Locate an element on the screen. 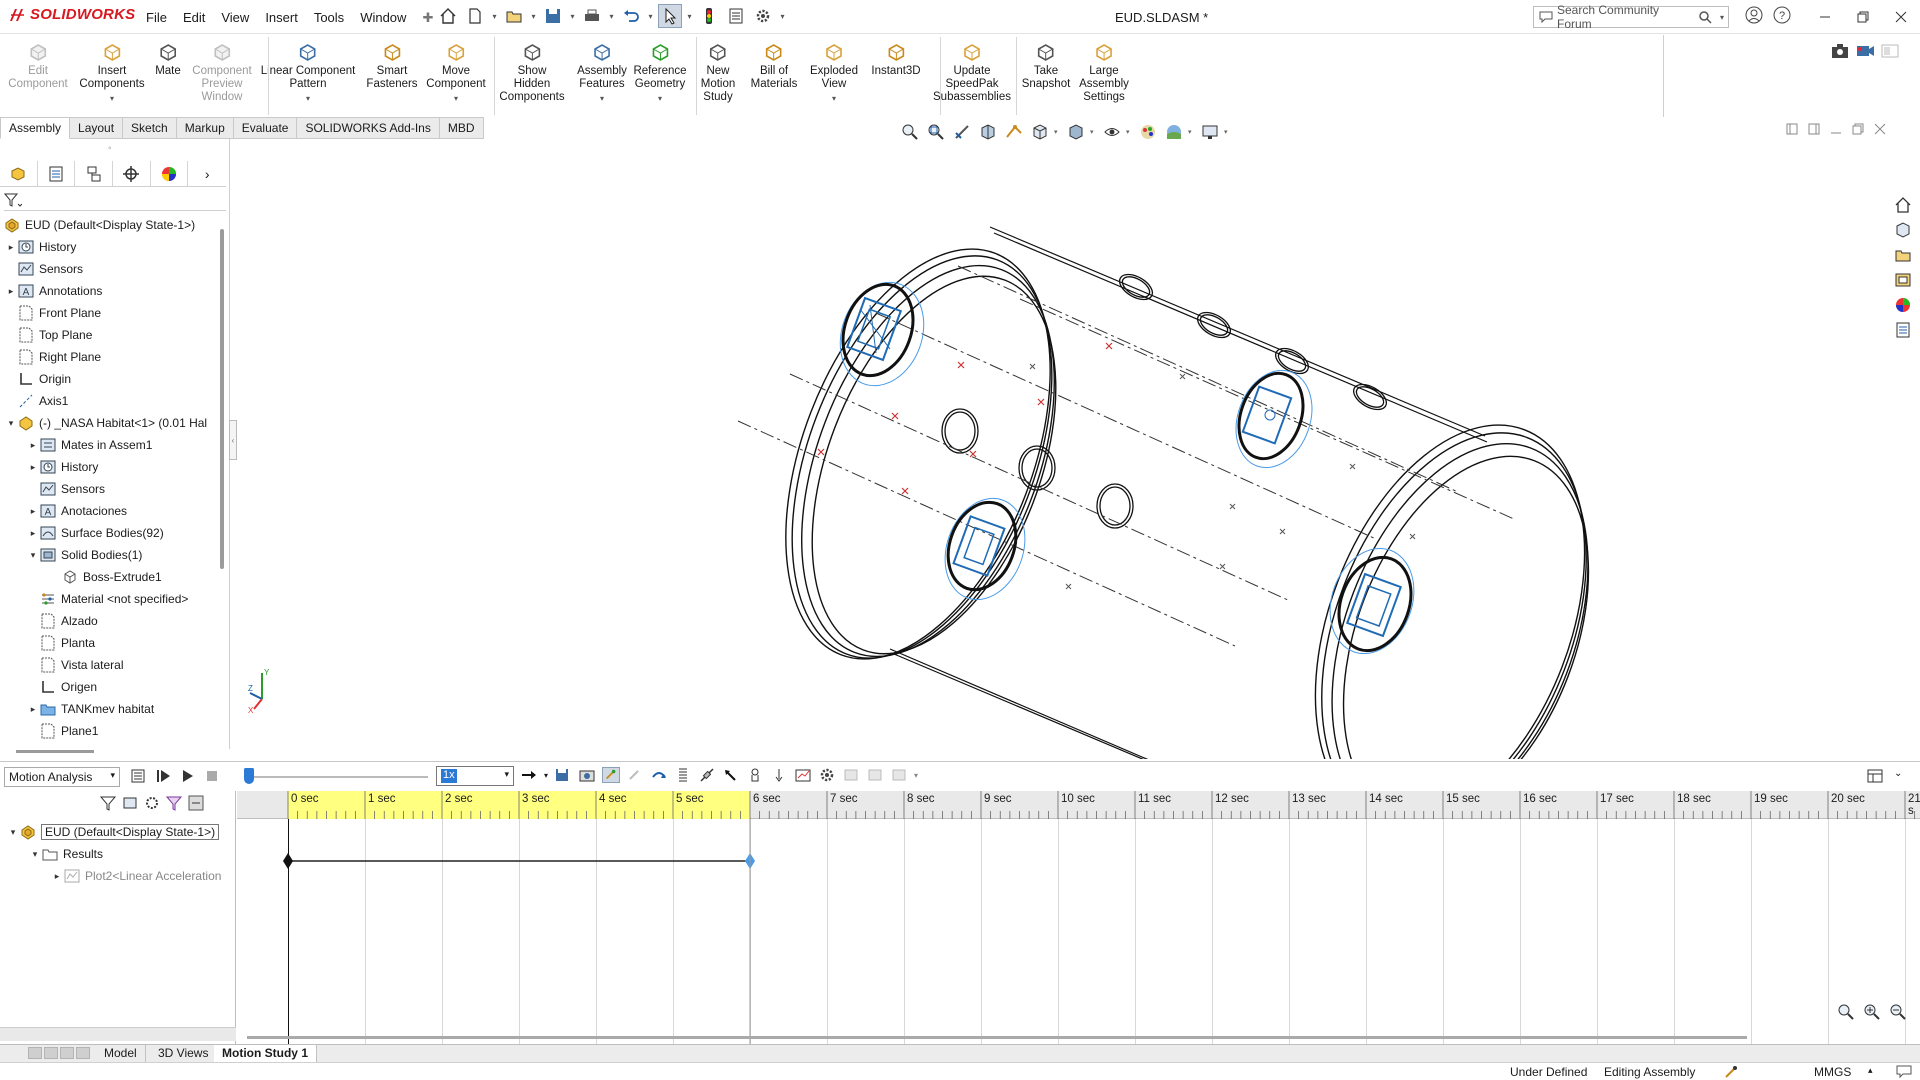  tree-item: ▸ TANKmev habitat is located at coordinates (111, 709).